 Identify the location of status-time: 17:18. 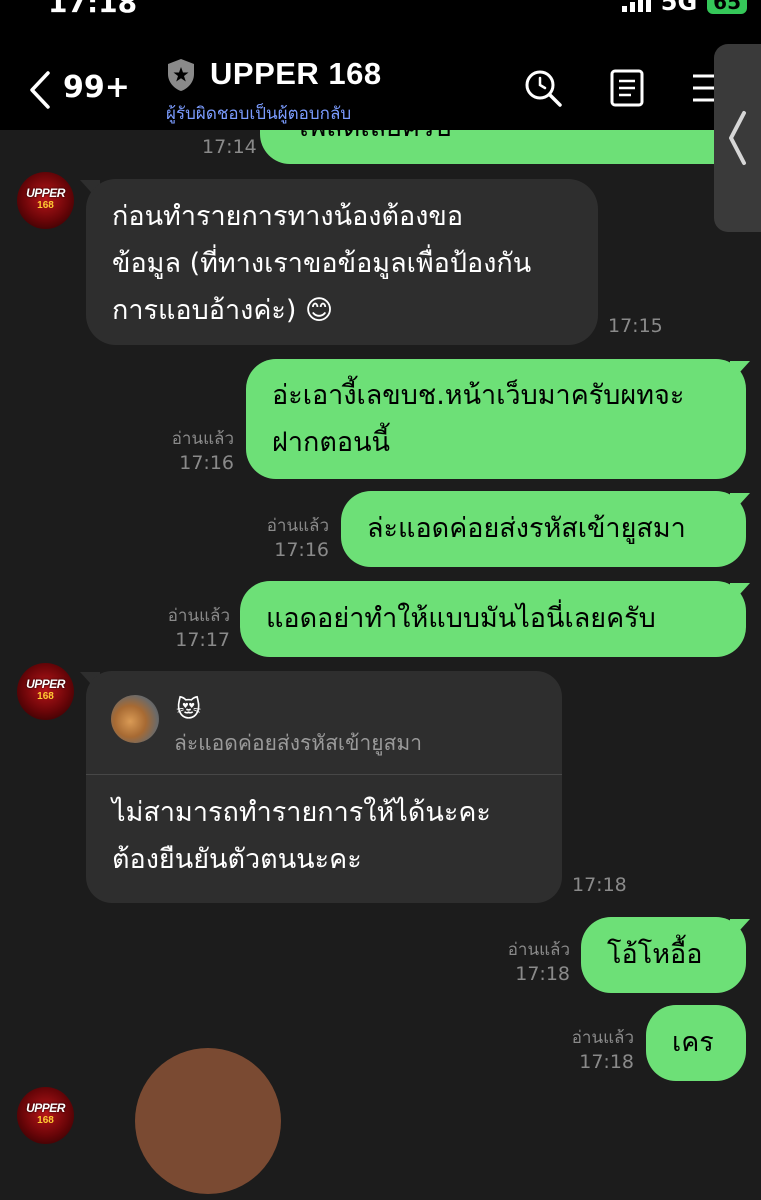
(93, 9).